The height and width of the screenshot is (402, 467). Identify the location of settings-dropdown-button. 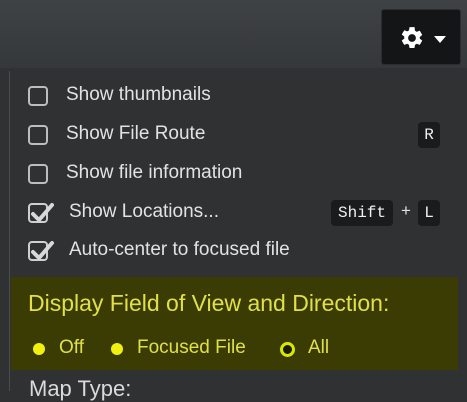
(421, 37).